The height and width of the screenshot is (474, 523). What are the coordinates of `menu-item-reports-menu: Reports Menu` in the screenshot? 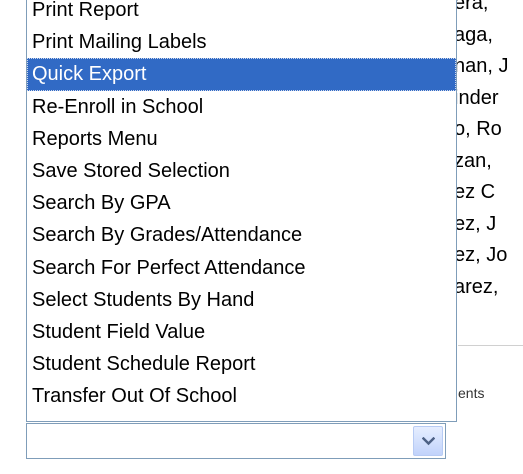 It's located at (241, 139).